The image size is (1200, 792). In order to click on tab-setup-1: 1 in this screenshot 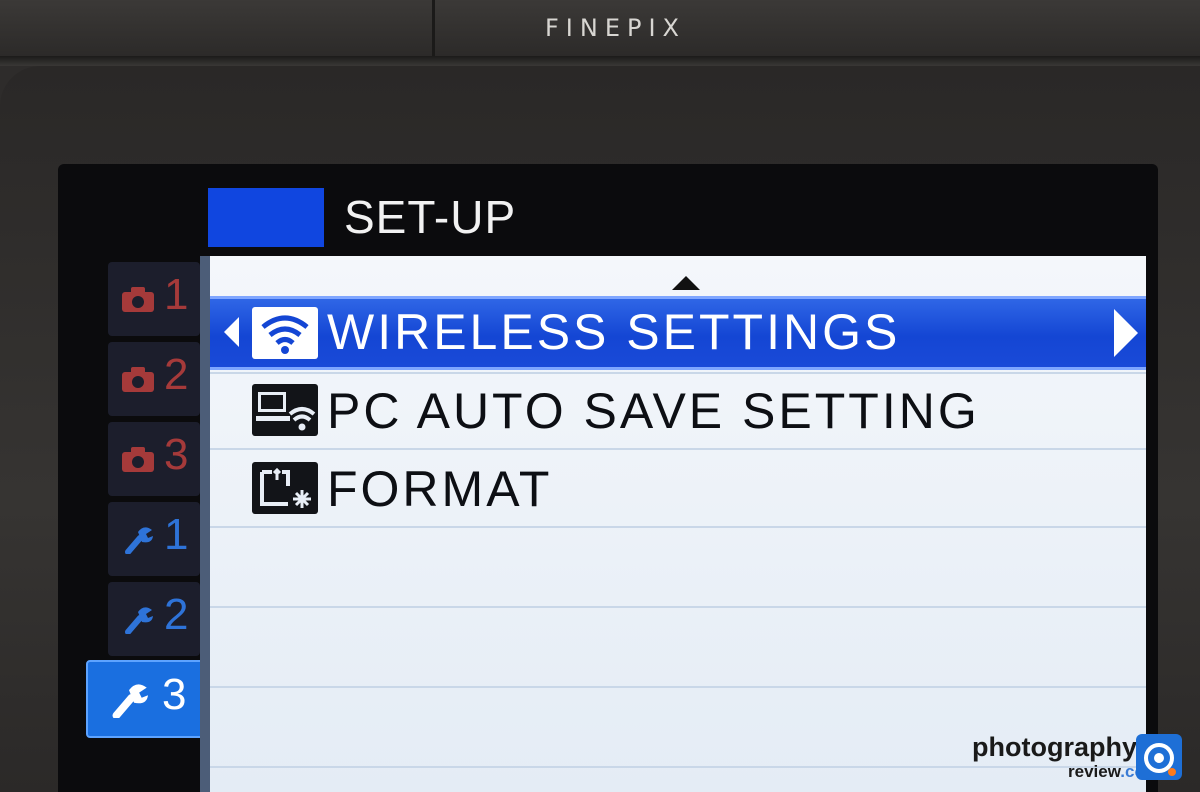, I will do `click(154, 539)`.